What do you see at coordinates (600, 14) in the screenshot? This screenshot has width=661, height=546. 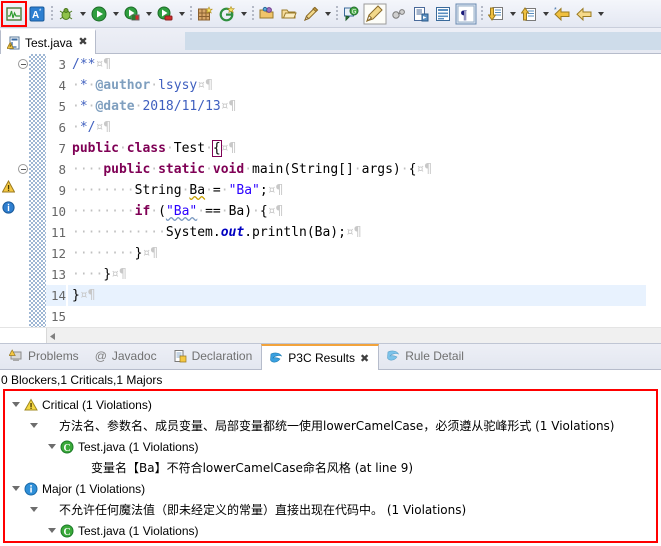 I see `forward-dropdown-arrow` at bounding box center [600, 14].